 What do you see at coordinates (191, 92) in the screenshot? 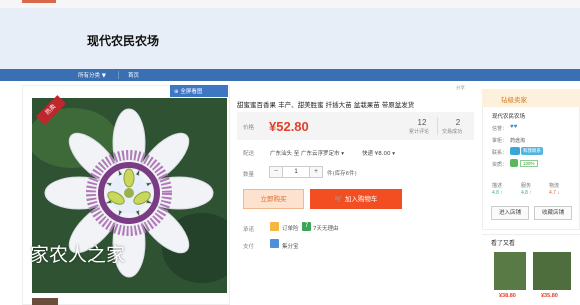
I see `fullscreen-label: 全屏看图` at bounding box center [191, 92].